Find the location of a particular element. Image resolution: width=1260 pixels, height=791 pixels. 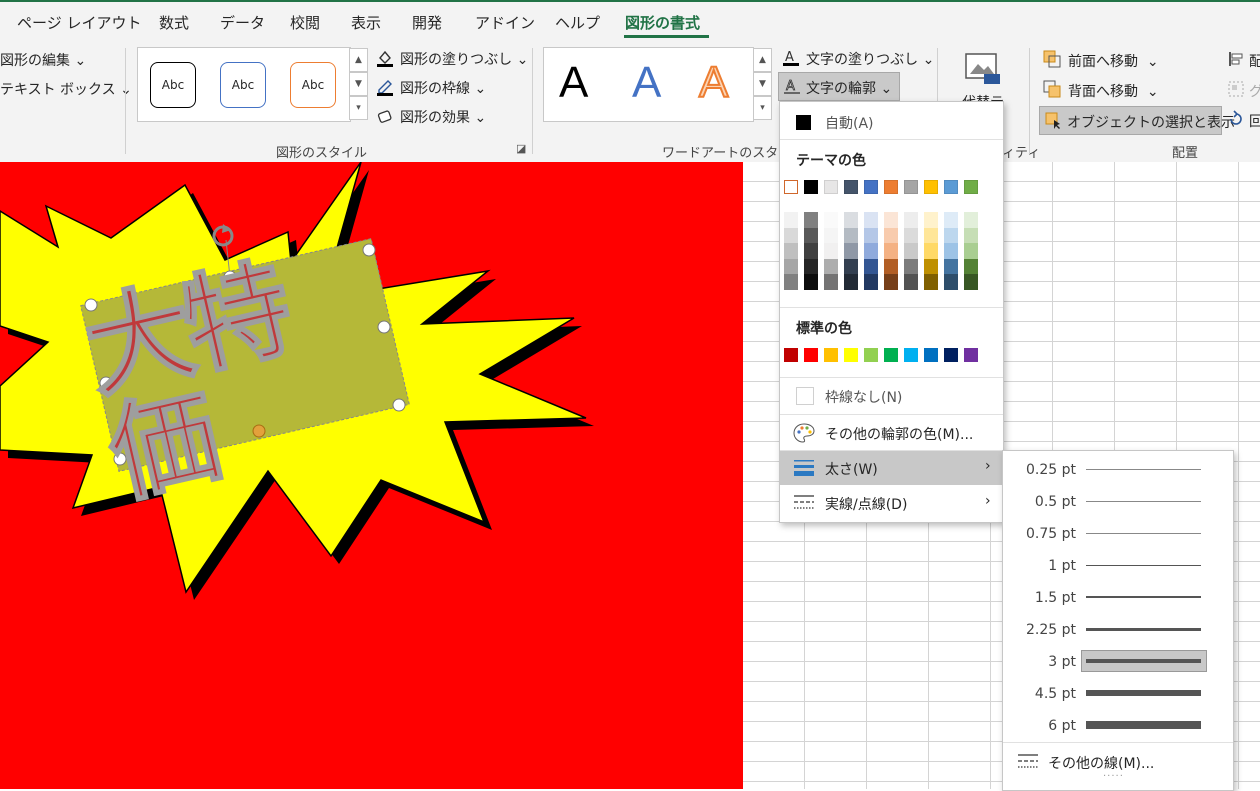

resize-grip-icon: ····· is located at coordinates (1113, 776).